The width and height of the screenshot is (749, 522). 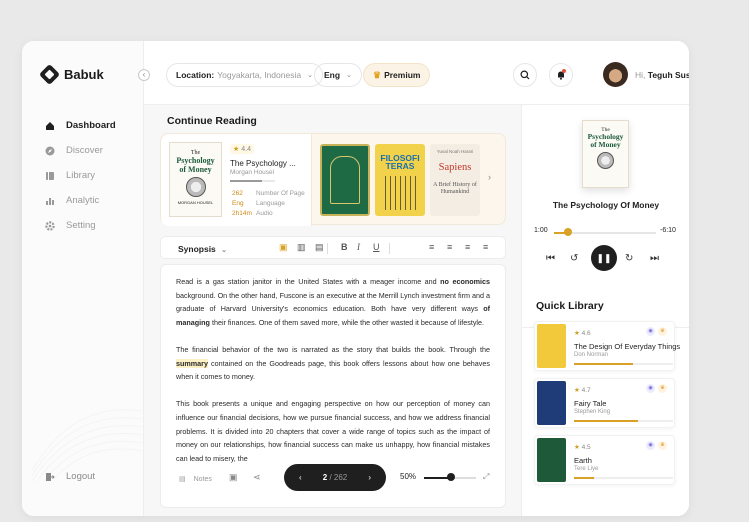 What do you see at coordinates (551, 403) in the screenshot?
I see `book-cover` at bounding box center [551, 403].